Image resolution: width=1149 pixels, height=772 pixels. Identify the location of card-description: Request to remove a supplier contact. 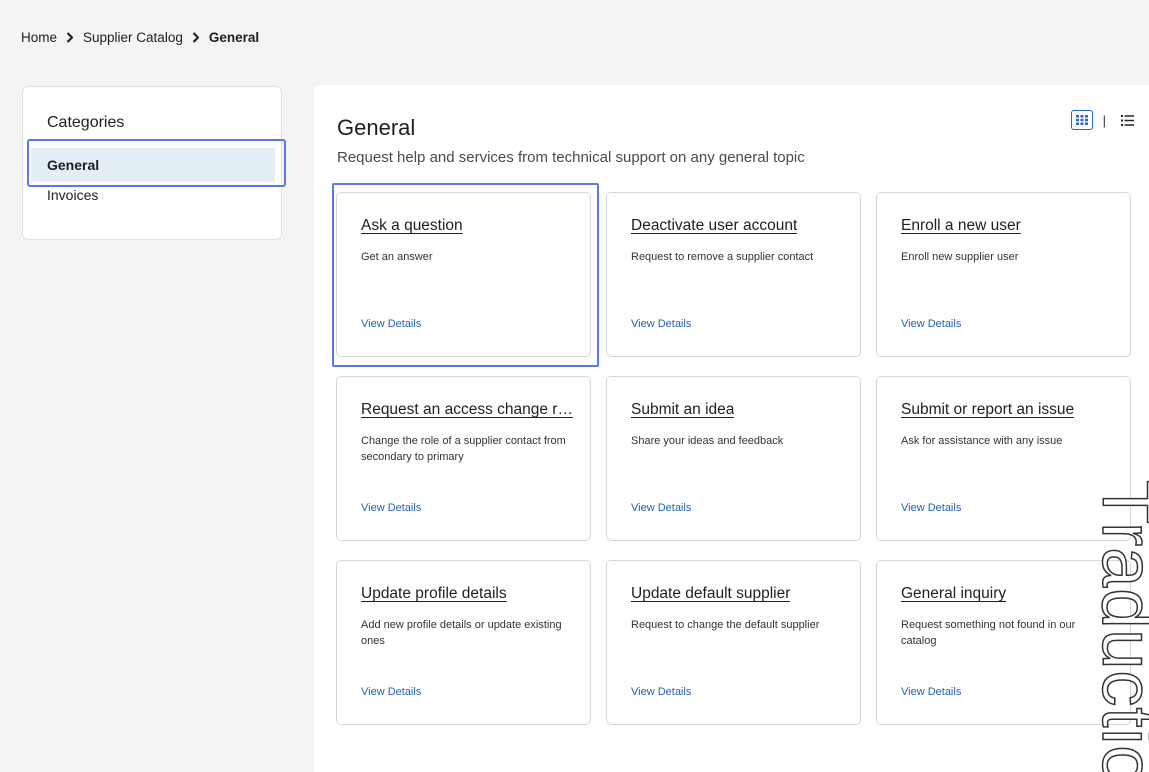
(722, 257).